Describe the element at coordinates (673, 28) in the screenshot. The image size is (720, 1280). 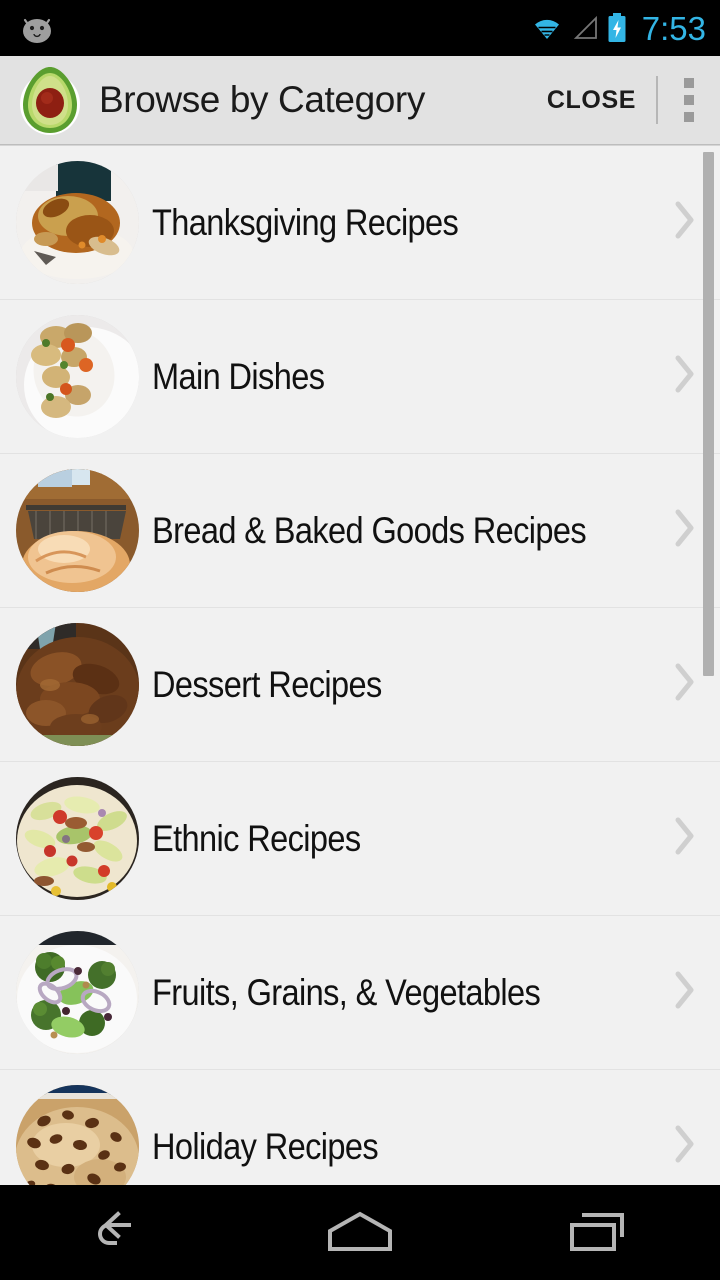
I see `status-bar-clock: 7:53` at that location.